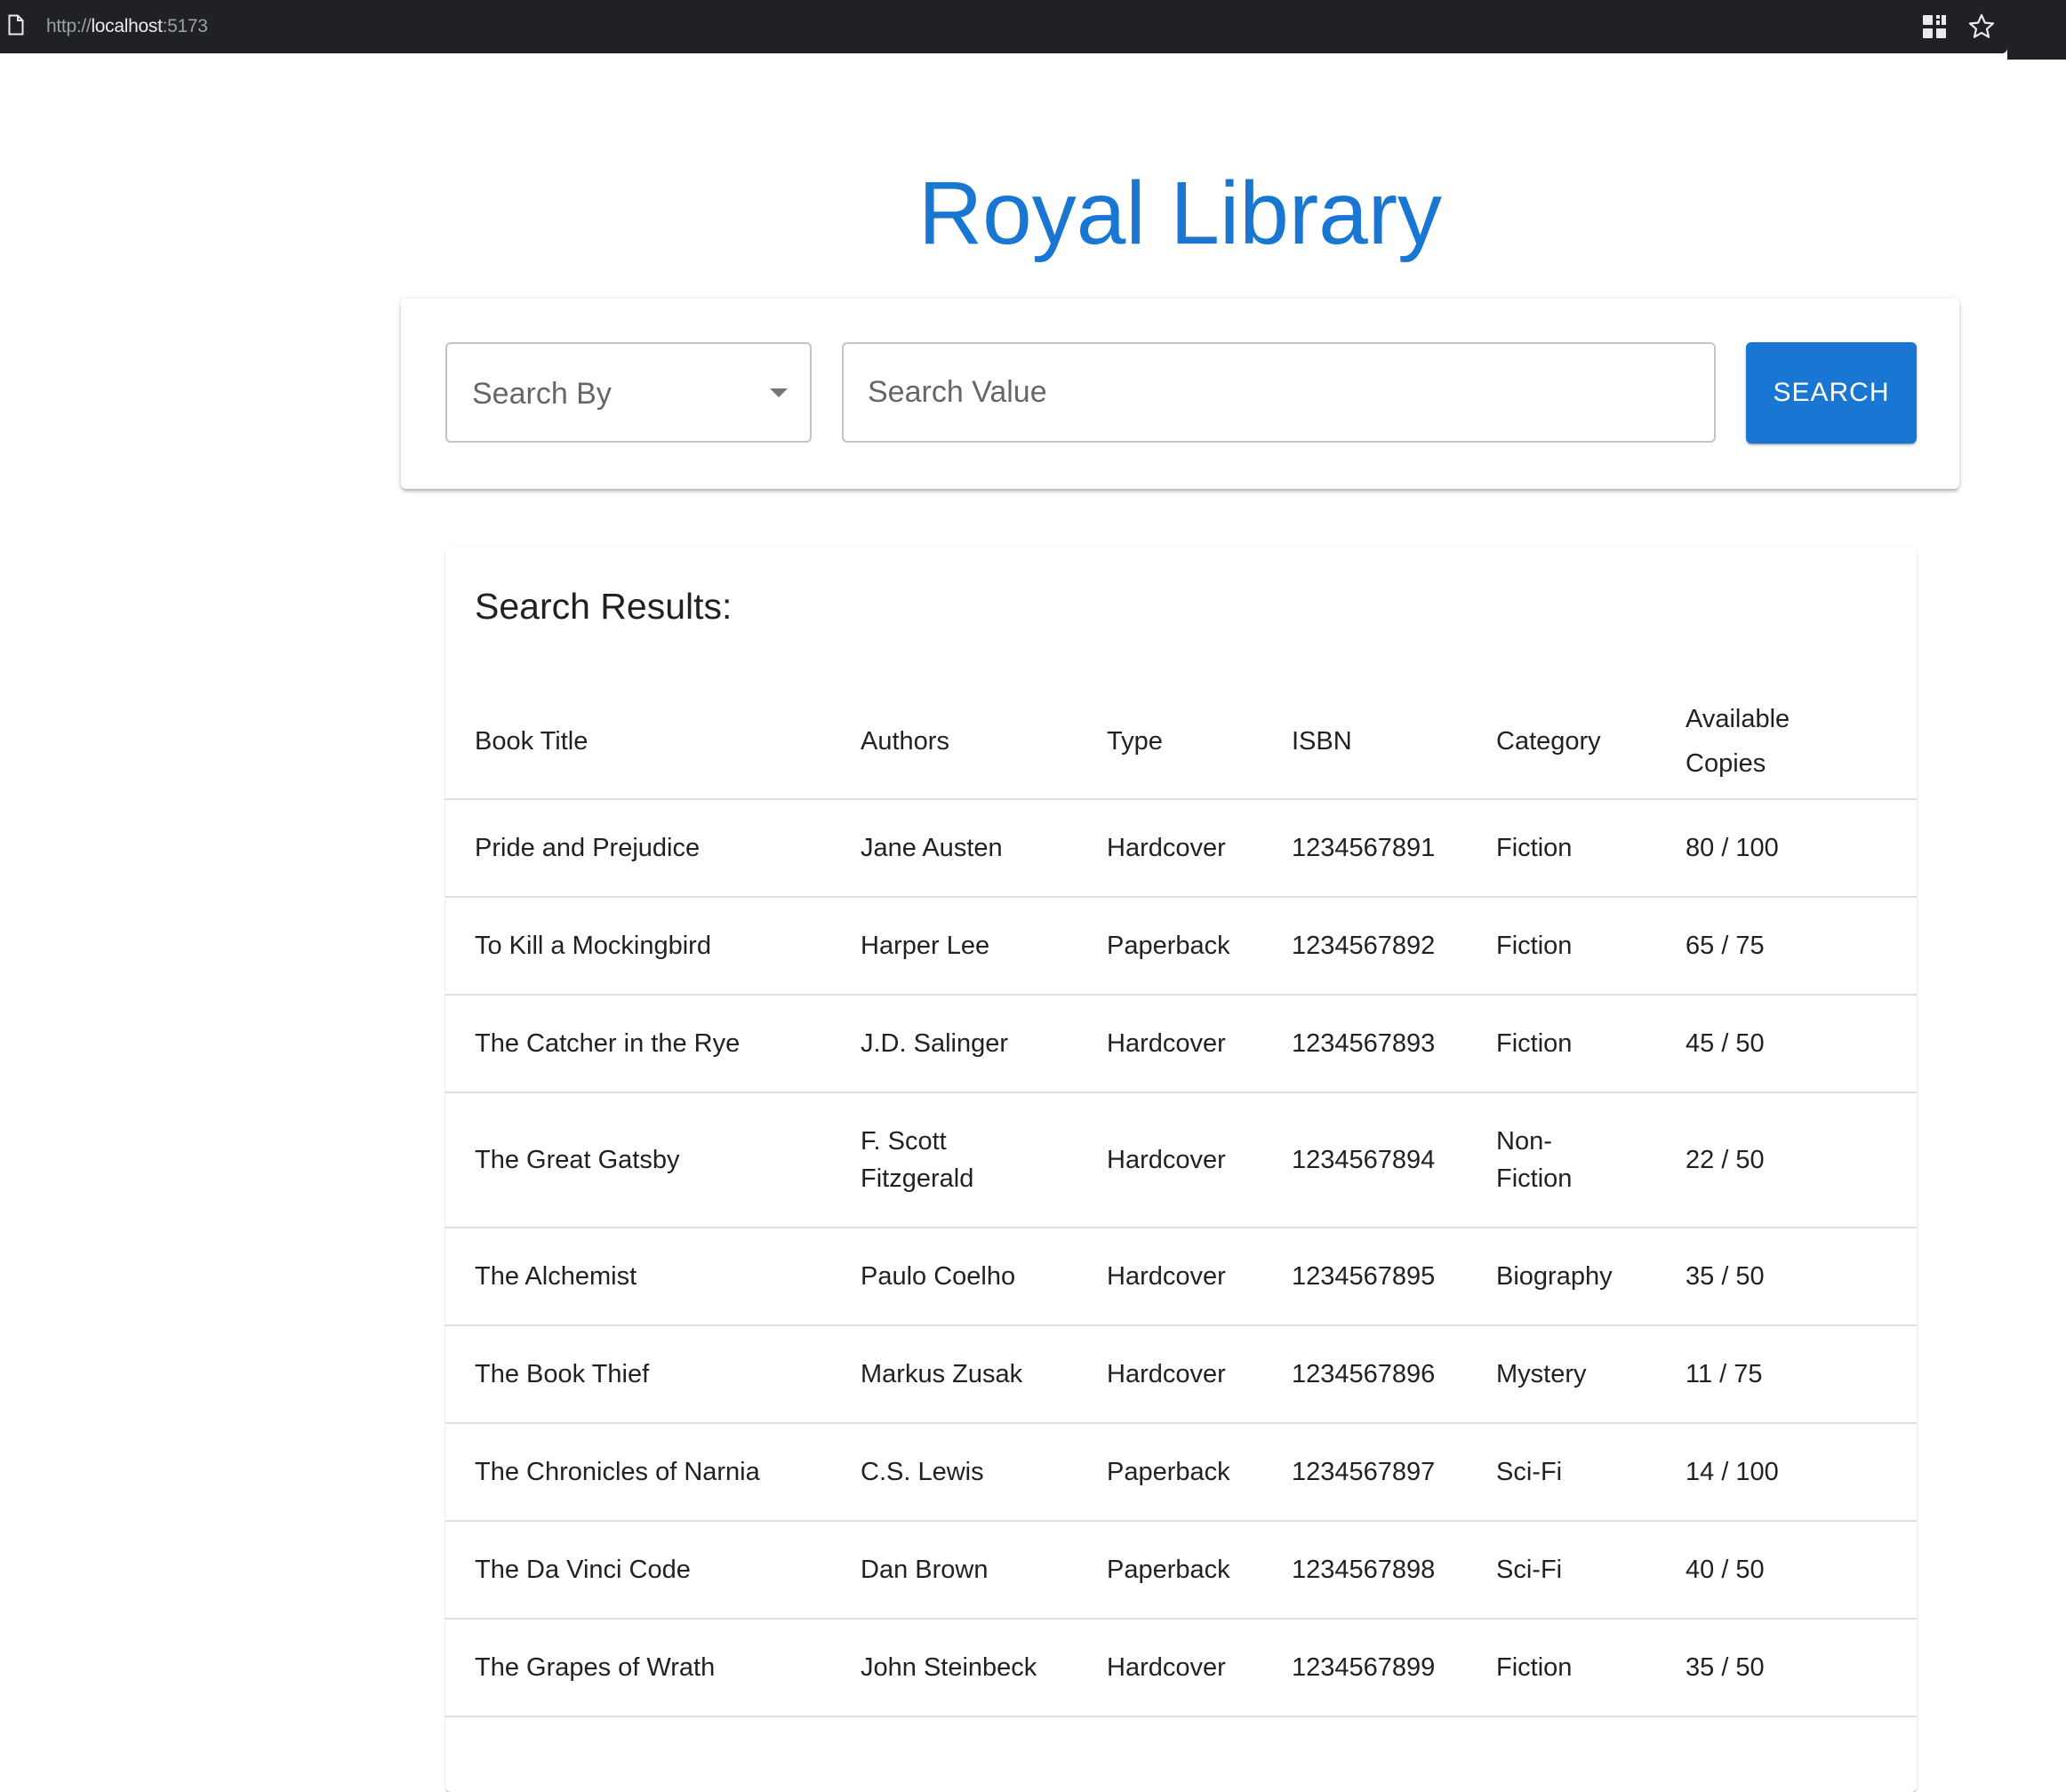 The width and height of the screenshot is (2066, 1792). What do you see at coordinates (1801, 1374) in the screenshot?
I see `cell-copies: 11 / 75` at bounding box center [1801, 1374].